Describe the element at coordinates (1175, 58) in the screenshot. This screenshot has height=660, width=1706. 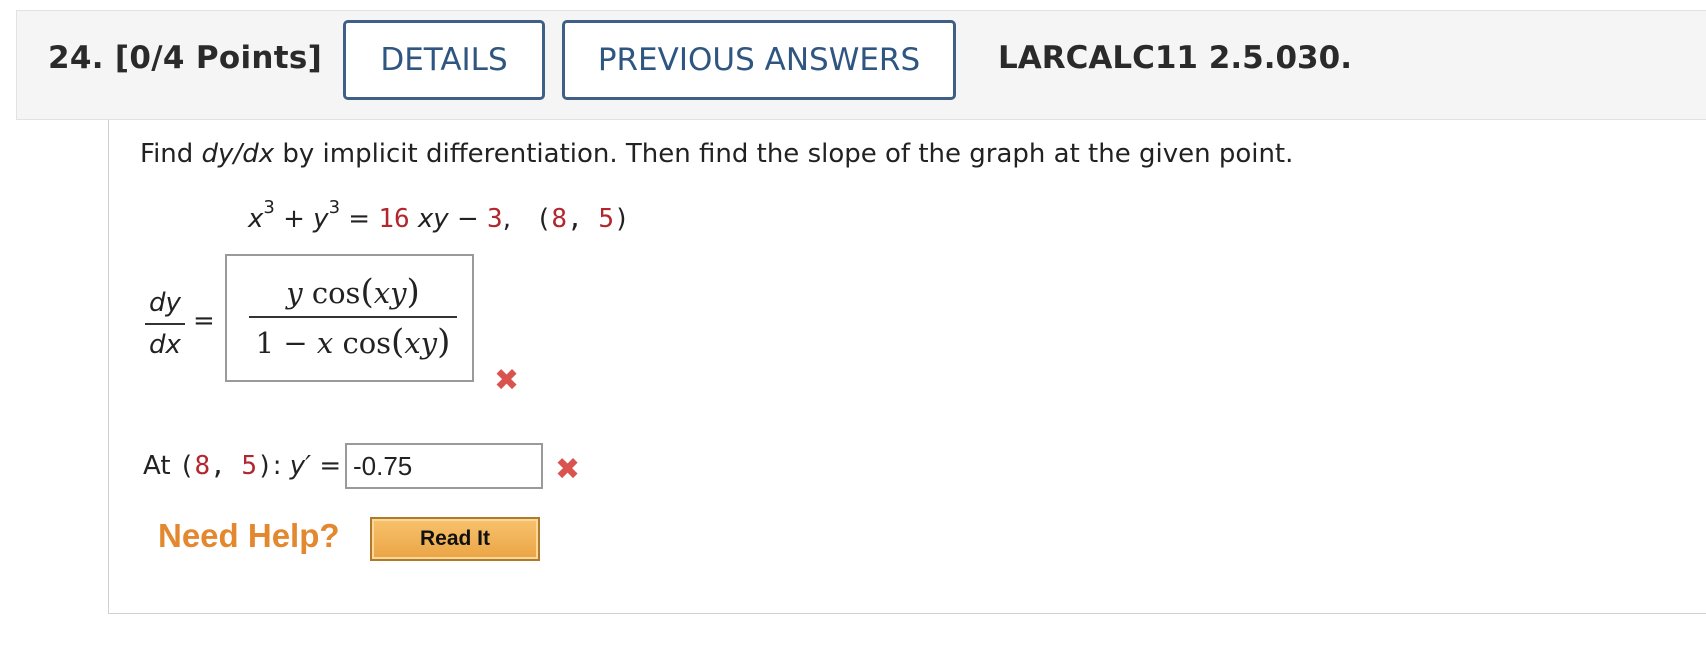
I see `problem-code: LARCALC11 2.5.030.` at that location.